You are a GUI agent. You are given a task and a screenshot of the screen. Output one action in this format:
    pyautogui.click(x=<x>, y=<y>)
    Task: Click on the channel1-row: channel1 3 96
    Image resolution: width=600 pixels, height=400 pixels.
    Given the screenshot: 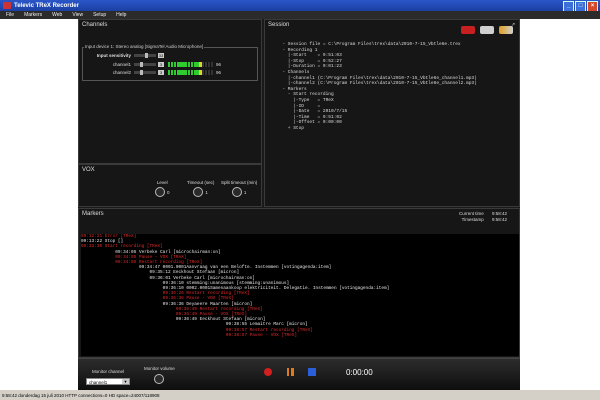 What is the action you would take?
    pyautogui.click(x=152, y=64)
    